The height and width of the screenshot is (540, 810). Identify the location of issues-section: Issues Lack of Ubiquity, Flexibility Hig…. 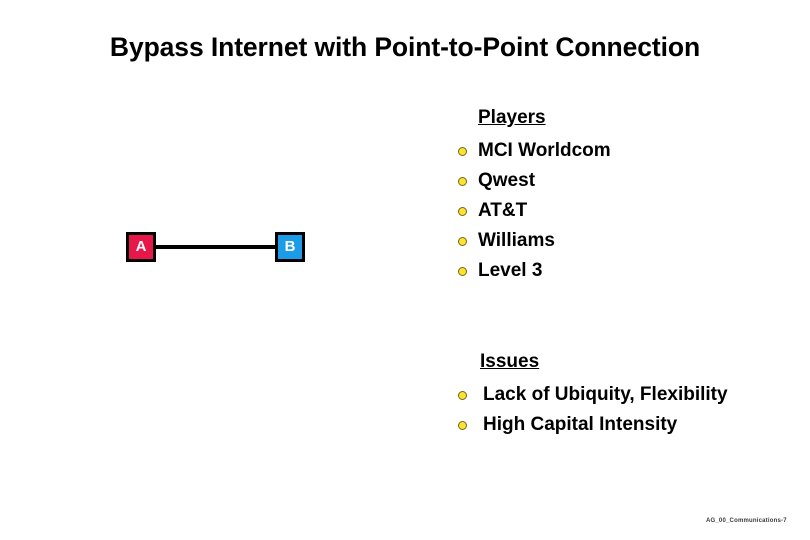
(593, 395).